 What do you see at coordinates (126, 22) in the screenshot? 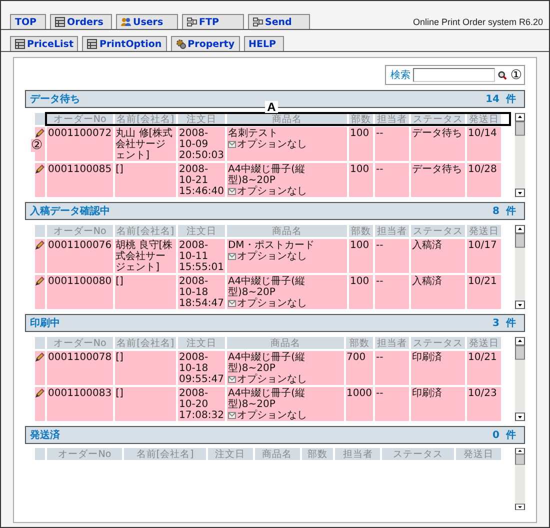
I see `users-icon` at bounding box center [126, 22].